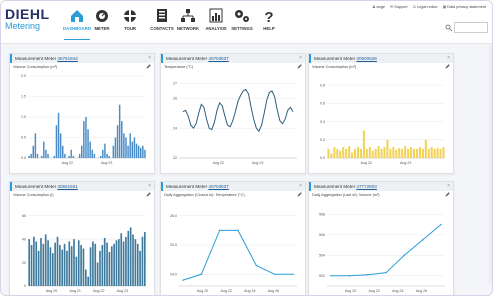 Image resolution: width=493 pixels, height=296 pixels. I want to click on meter-icon, so click(102, 16).